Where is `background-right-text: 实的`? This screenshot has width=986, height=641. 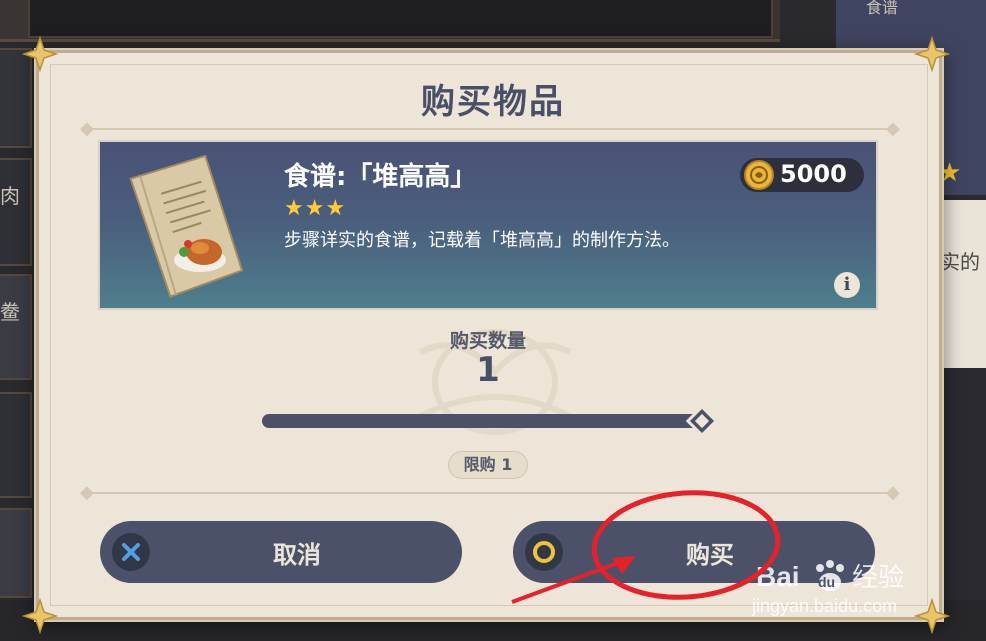
background-right-text: 实的 is located at coordinates (960, 262).